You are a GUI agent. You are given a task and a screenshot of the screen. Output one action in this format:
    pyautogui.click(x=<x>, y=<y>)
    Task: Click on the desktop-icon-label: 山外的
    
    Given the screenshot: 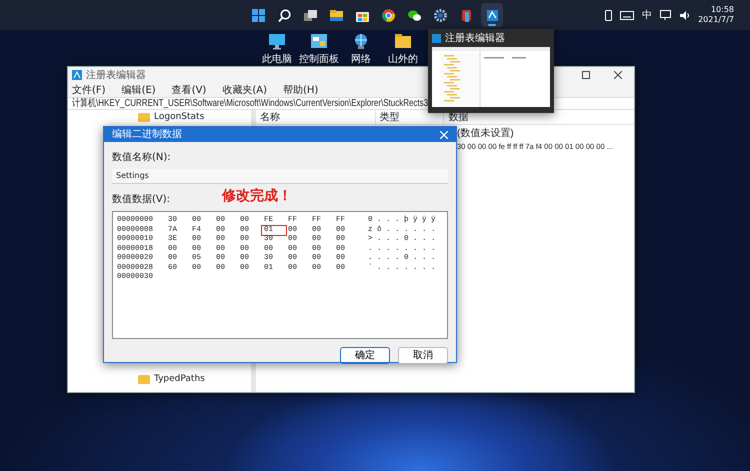 What is the action you would take?
    pyautogui.click(x=403, y=60)
    